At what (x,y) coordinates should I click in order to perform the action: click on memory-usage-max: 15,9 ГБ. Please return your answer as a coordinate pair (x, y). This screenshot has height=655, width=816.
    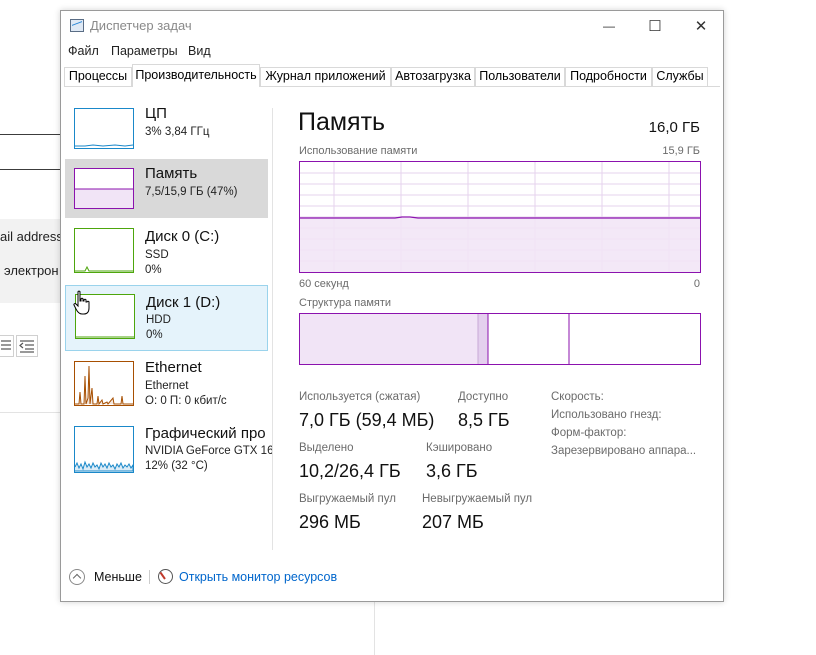
    Looking at the image, I should click on (681, 151).